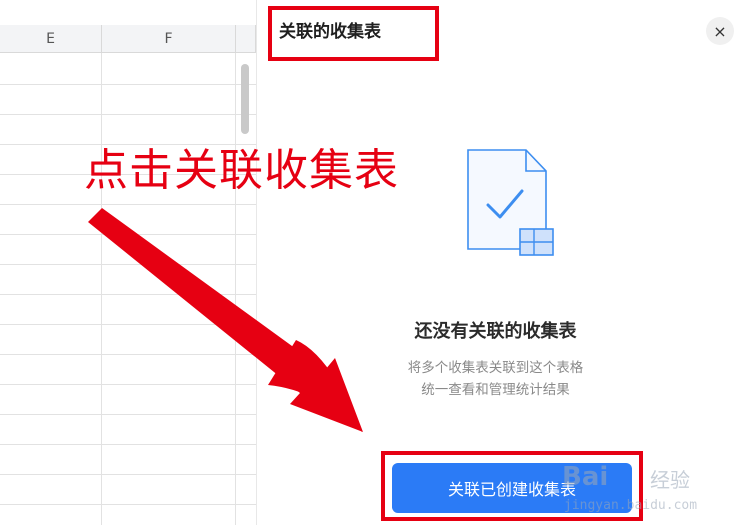 This screenshot has width=735, height=525. I want to click on empty-state-description: 将多个收集表关联到这个表格 统一查看和管理统计结果, so click(495, 379).